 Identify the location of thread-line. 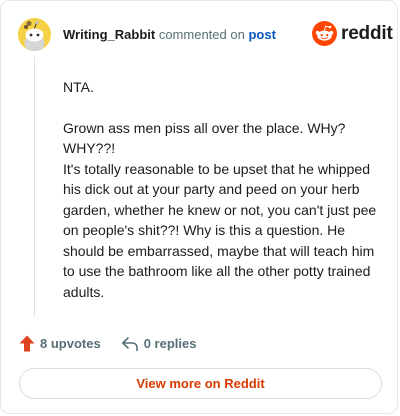
(34, 187).